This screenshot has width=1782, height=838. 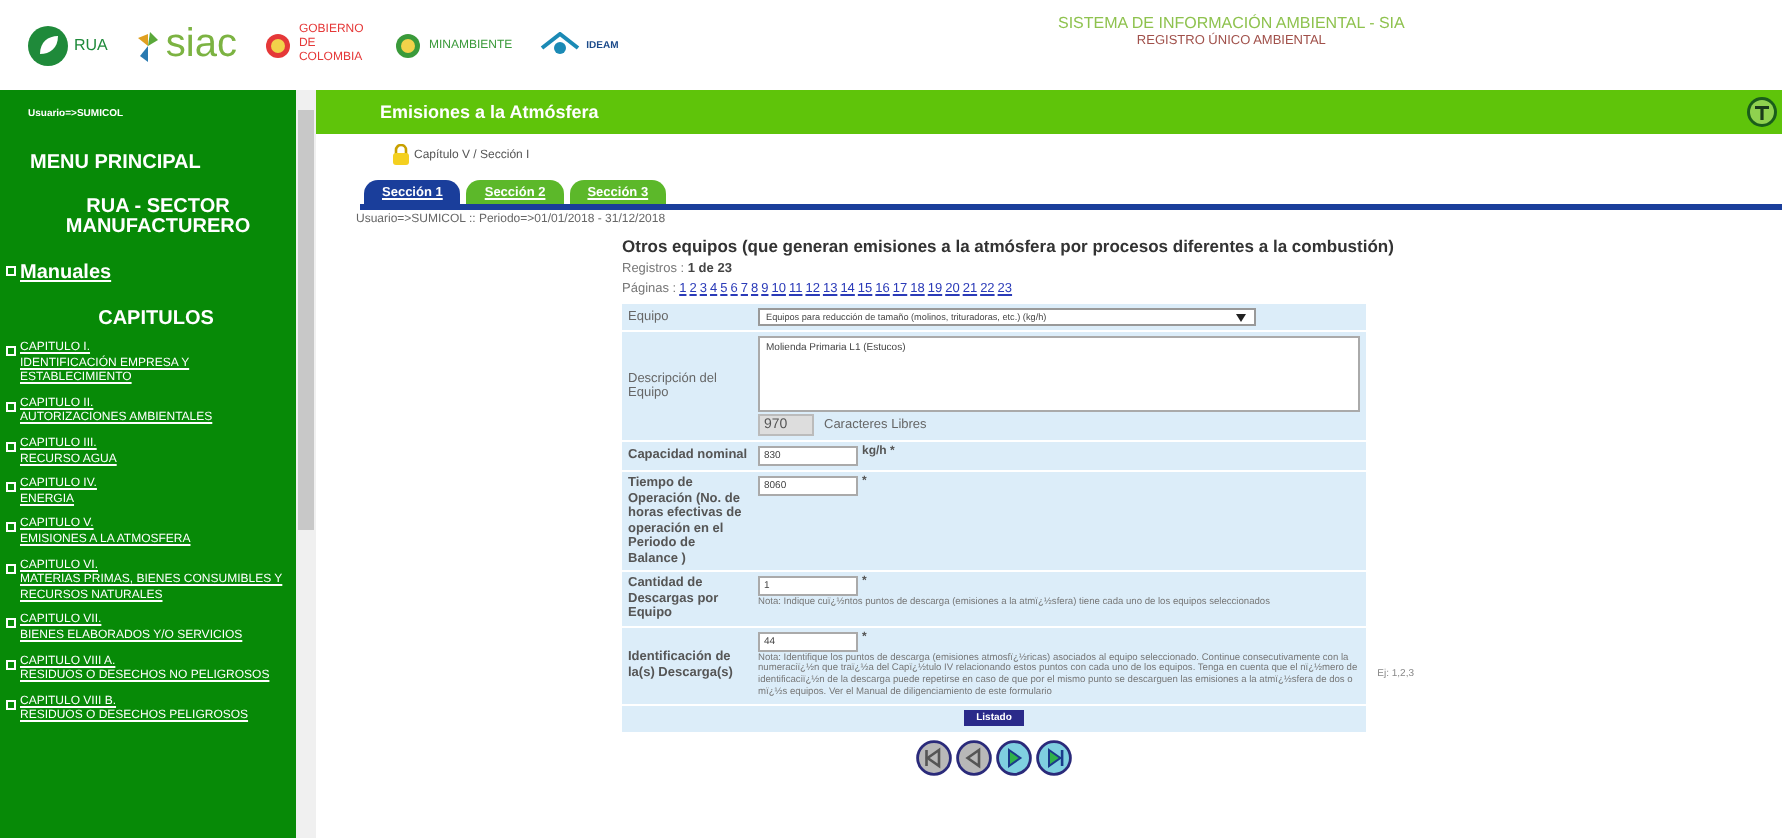 I want to click on manuals-link: Manuales, so click(x=66, y=273).